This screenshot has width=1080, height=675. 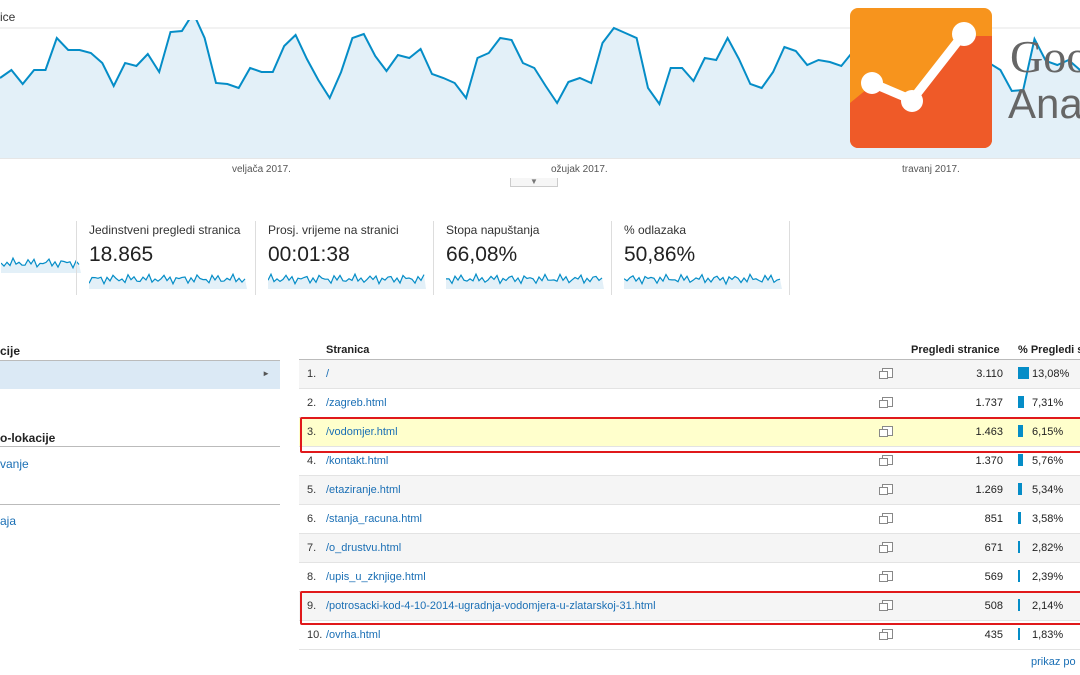 I want to click on page-link: /etaziranje.html, so click(x=363, y=490).